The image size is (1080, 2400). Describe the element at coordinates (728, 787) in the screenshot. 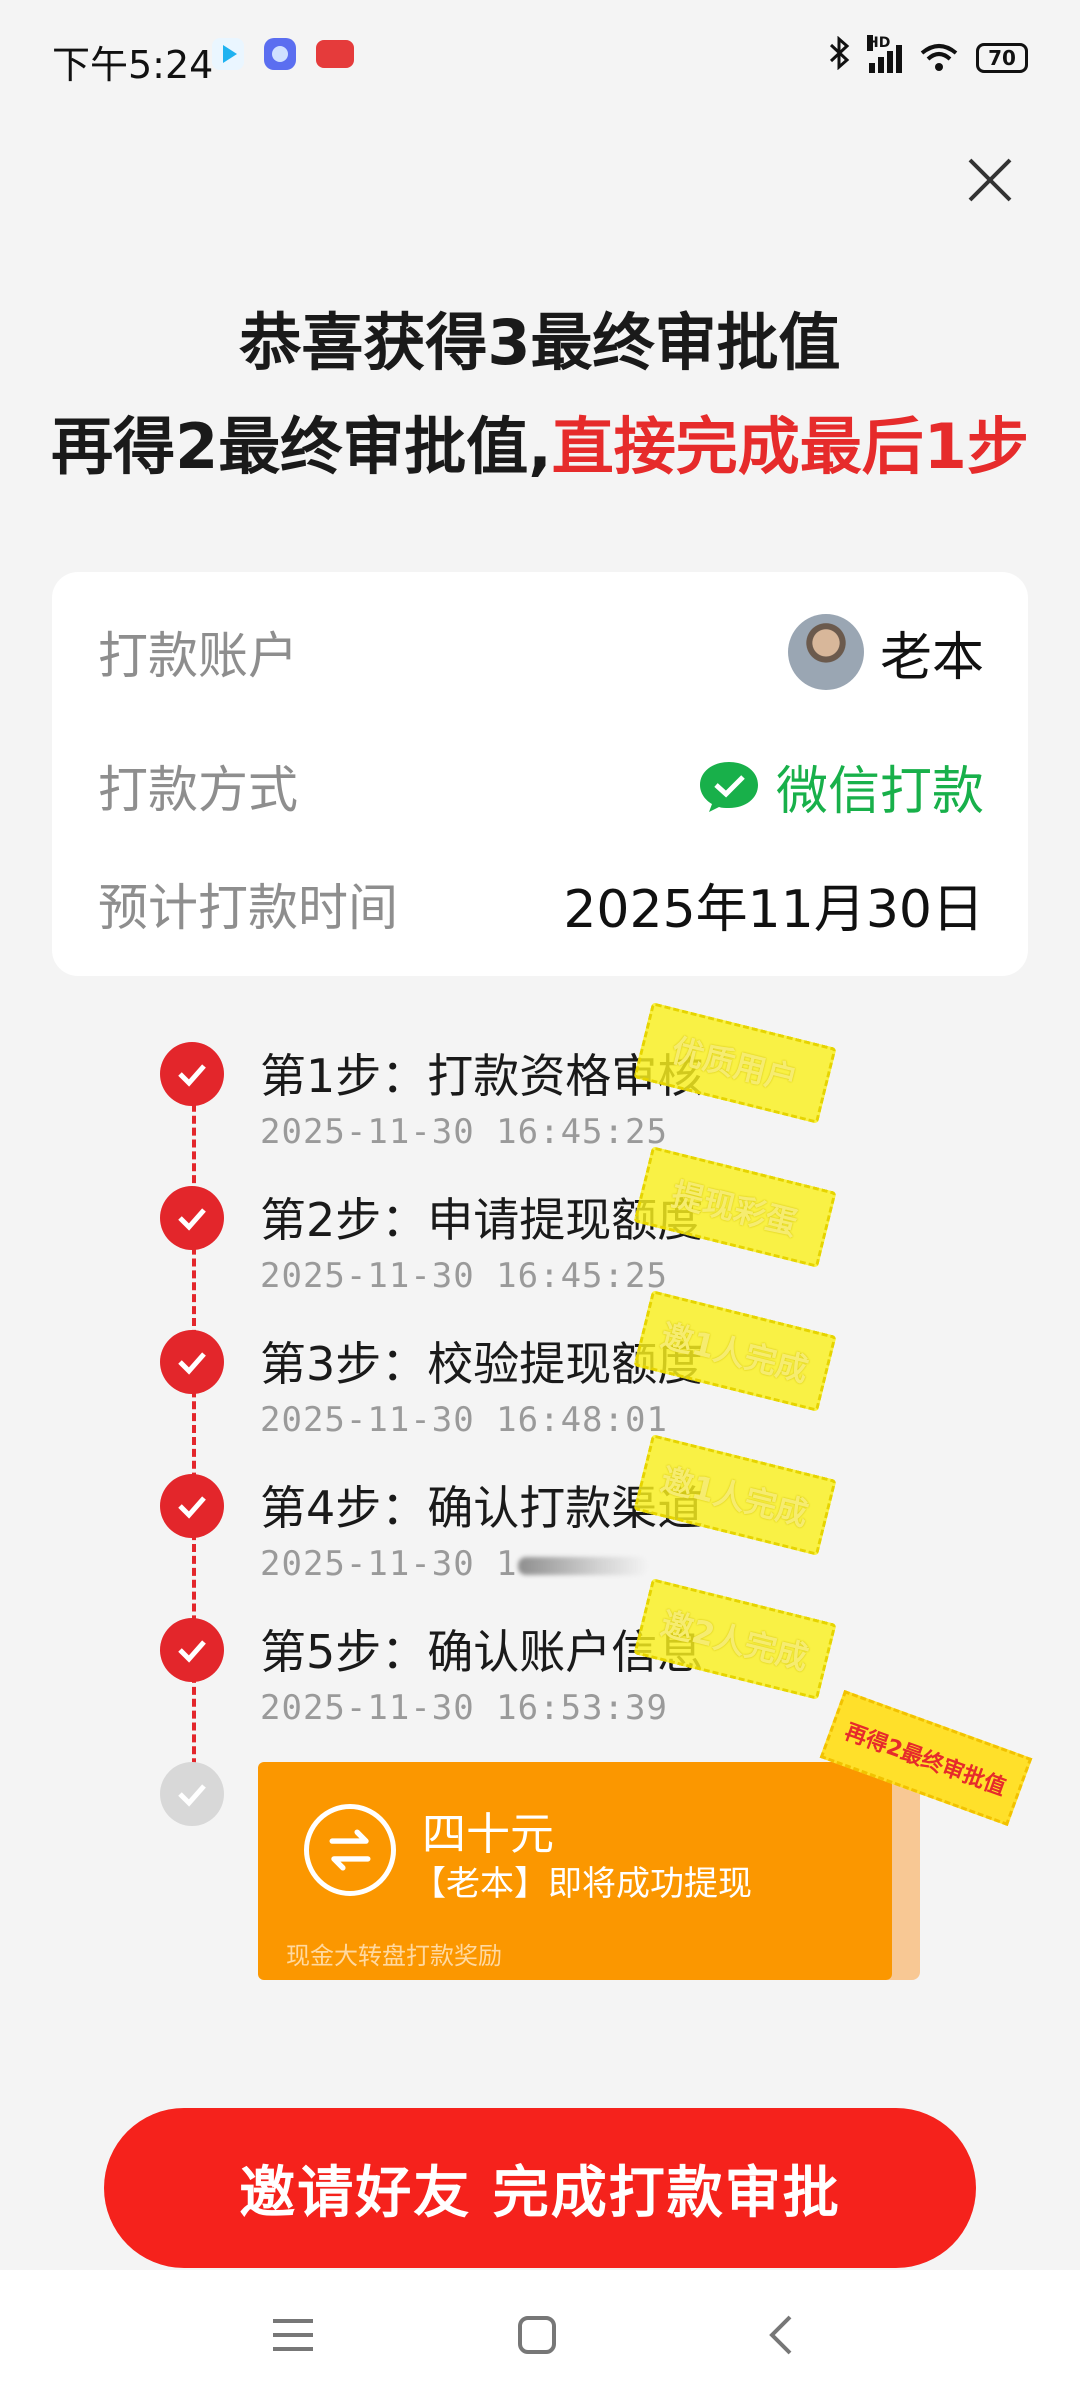

I see `wechat-icon` at that location.